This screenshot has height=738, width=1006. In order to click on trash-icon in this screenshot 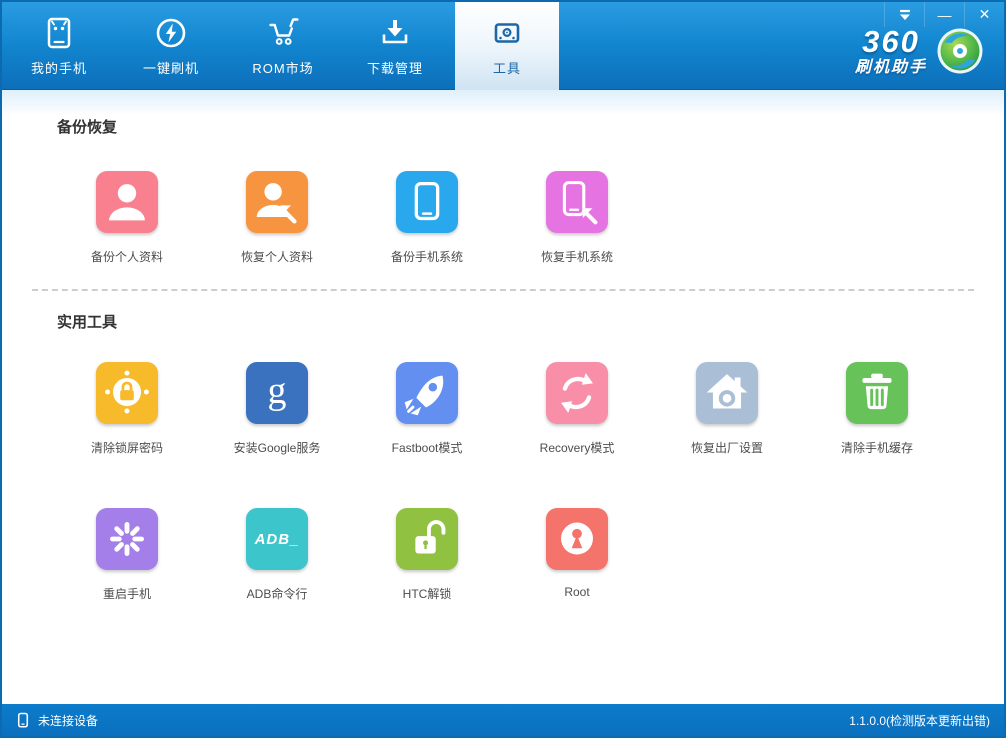, I will do `click(877, 391)`.